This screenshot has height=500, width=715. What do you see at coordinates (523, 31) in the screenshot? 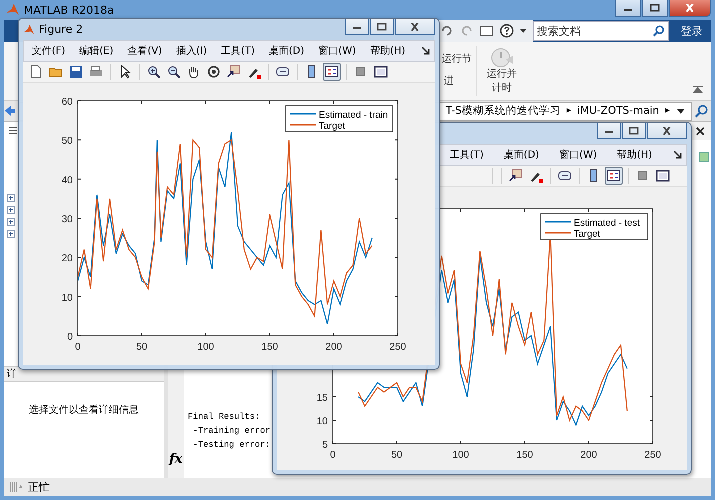
I see `caret-icon` at bounding box center [523, 31].